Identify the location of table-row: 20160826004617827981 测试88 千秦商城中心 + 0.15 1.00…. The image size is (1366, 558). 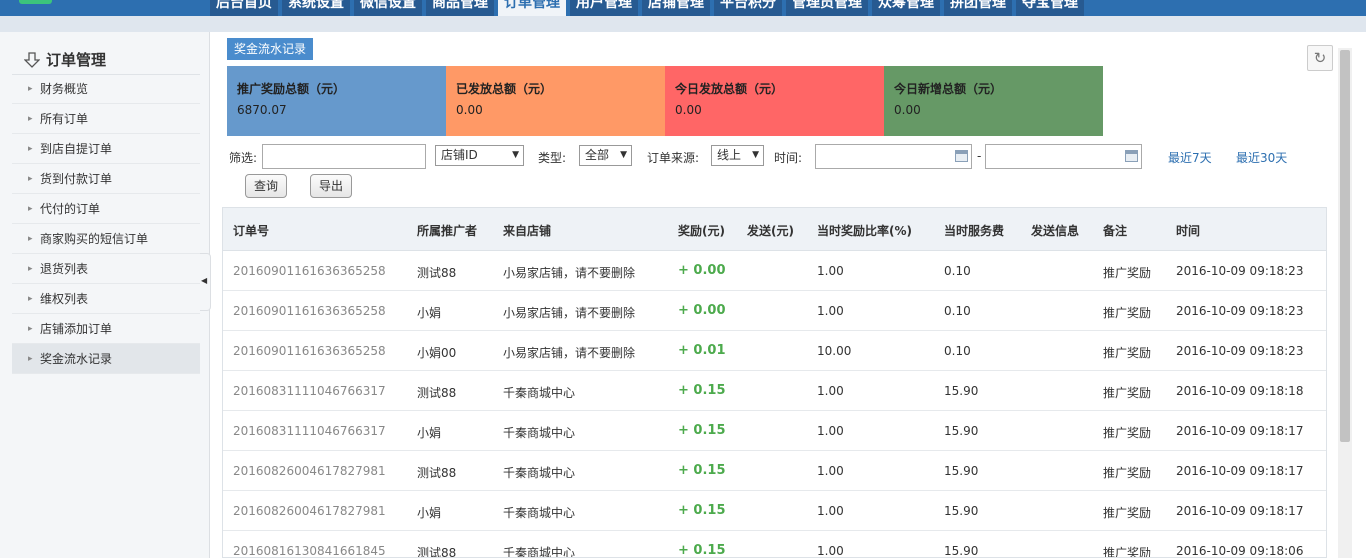
(774, 471).